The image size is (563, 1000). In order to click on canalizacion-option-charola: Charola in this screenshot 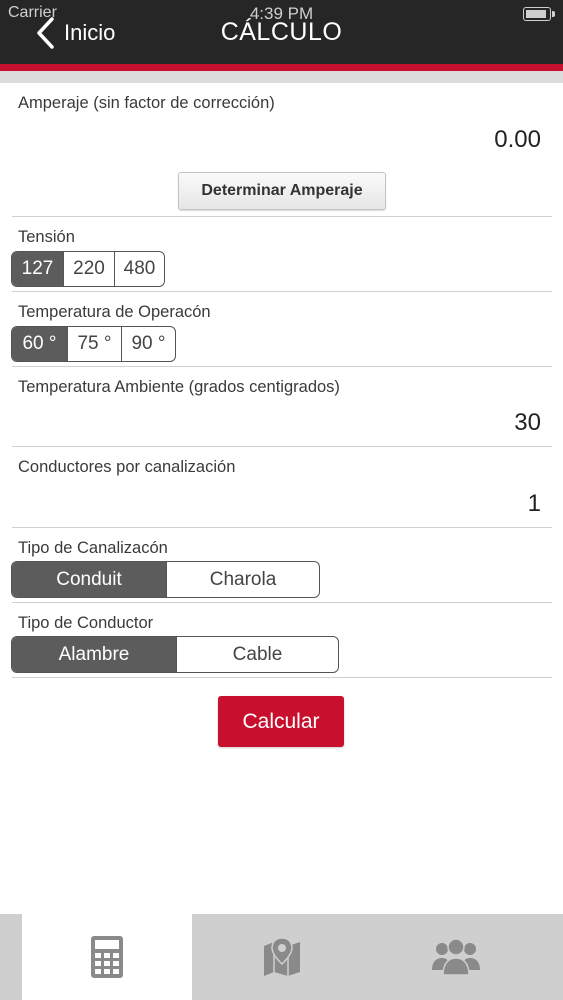, I will do `click(242, 579)`.